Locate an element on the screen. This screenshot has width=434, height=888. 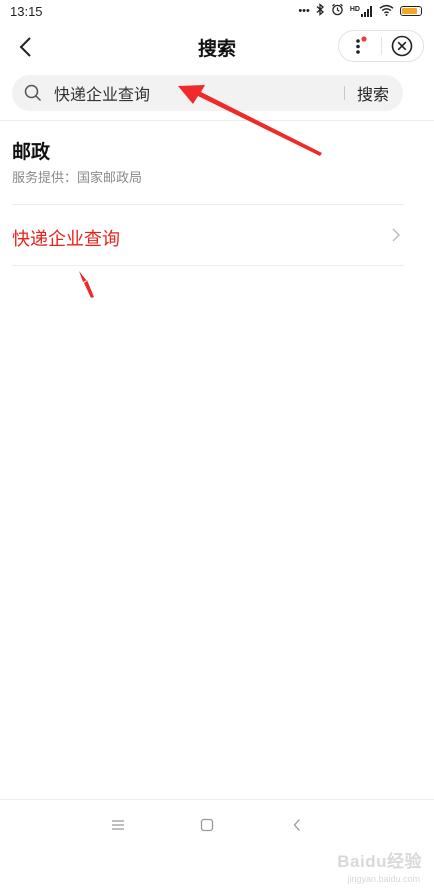
dots-icon: ••• is located at coordinates (304, 11).